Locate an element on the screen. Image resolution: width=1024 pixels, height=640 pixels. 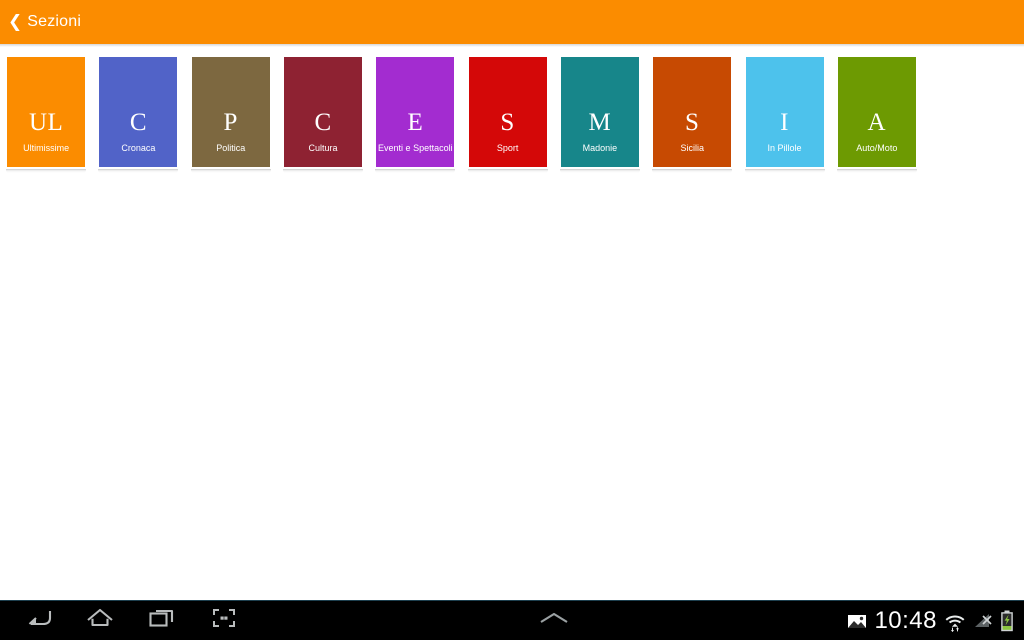
signal-muted-icon is located at coordinates (983, 621).